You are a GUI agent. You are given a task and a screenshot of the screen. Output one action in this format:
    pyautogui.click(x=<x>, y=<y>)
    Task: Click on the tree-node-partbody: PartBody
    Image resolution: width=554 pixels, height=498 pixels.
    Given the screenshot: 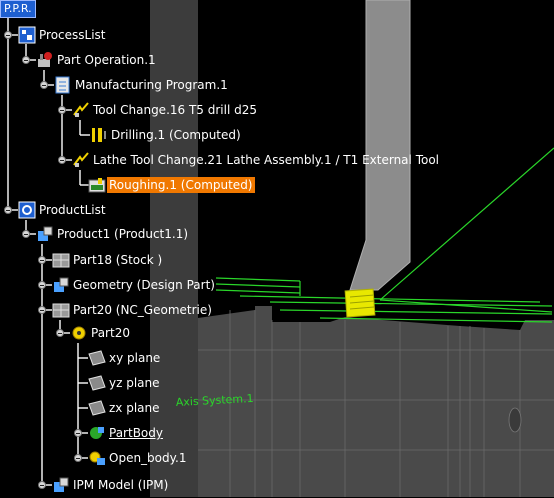 What is the action you would take?
    pyautogui.click(x=126, y=433)
    